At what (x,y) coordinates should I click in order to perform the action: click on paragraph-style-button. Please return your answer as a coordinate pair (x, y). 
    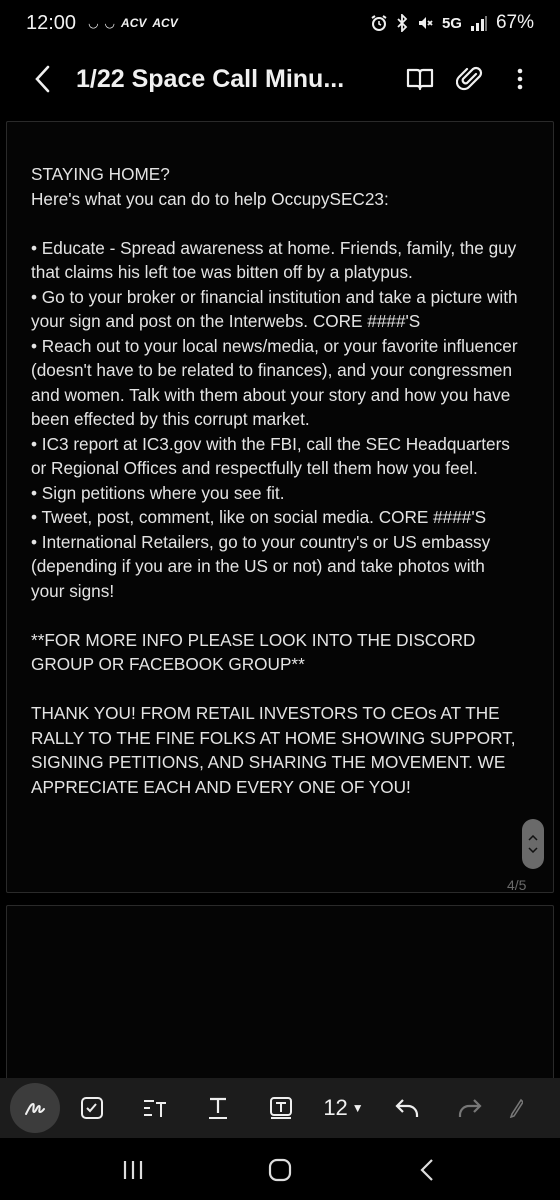
    Looking at the image, I should click on (154, 1108).